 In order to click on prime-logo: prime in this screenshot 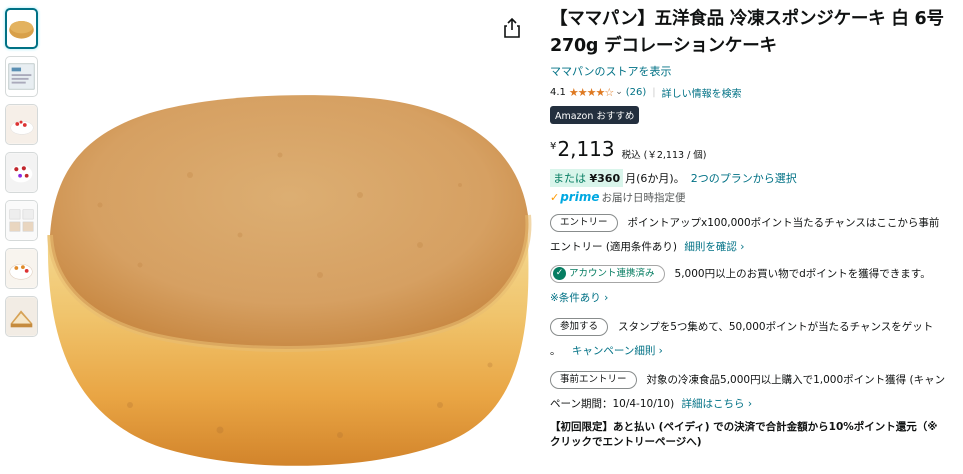, I will do `click(580, 197)`.